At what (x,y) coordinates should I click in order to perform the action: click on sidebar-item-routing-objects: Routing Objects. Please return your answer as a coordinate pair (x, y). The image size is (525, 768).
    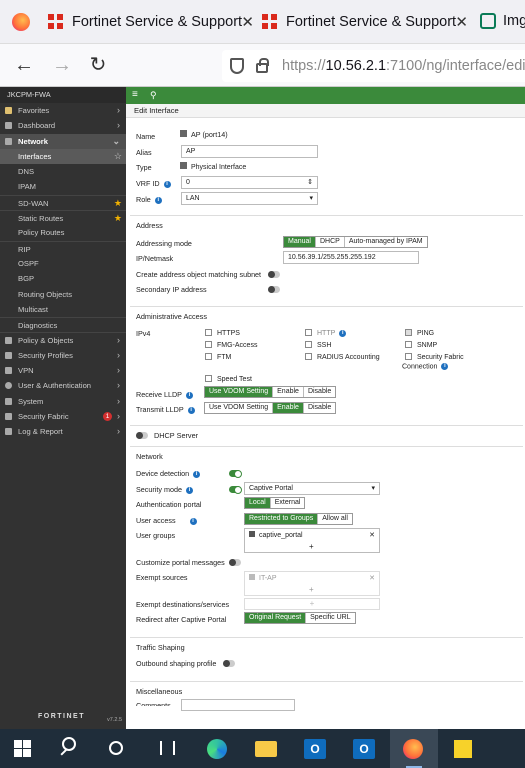
    Looking at the image, I should click on (63, 294).